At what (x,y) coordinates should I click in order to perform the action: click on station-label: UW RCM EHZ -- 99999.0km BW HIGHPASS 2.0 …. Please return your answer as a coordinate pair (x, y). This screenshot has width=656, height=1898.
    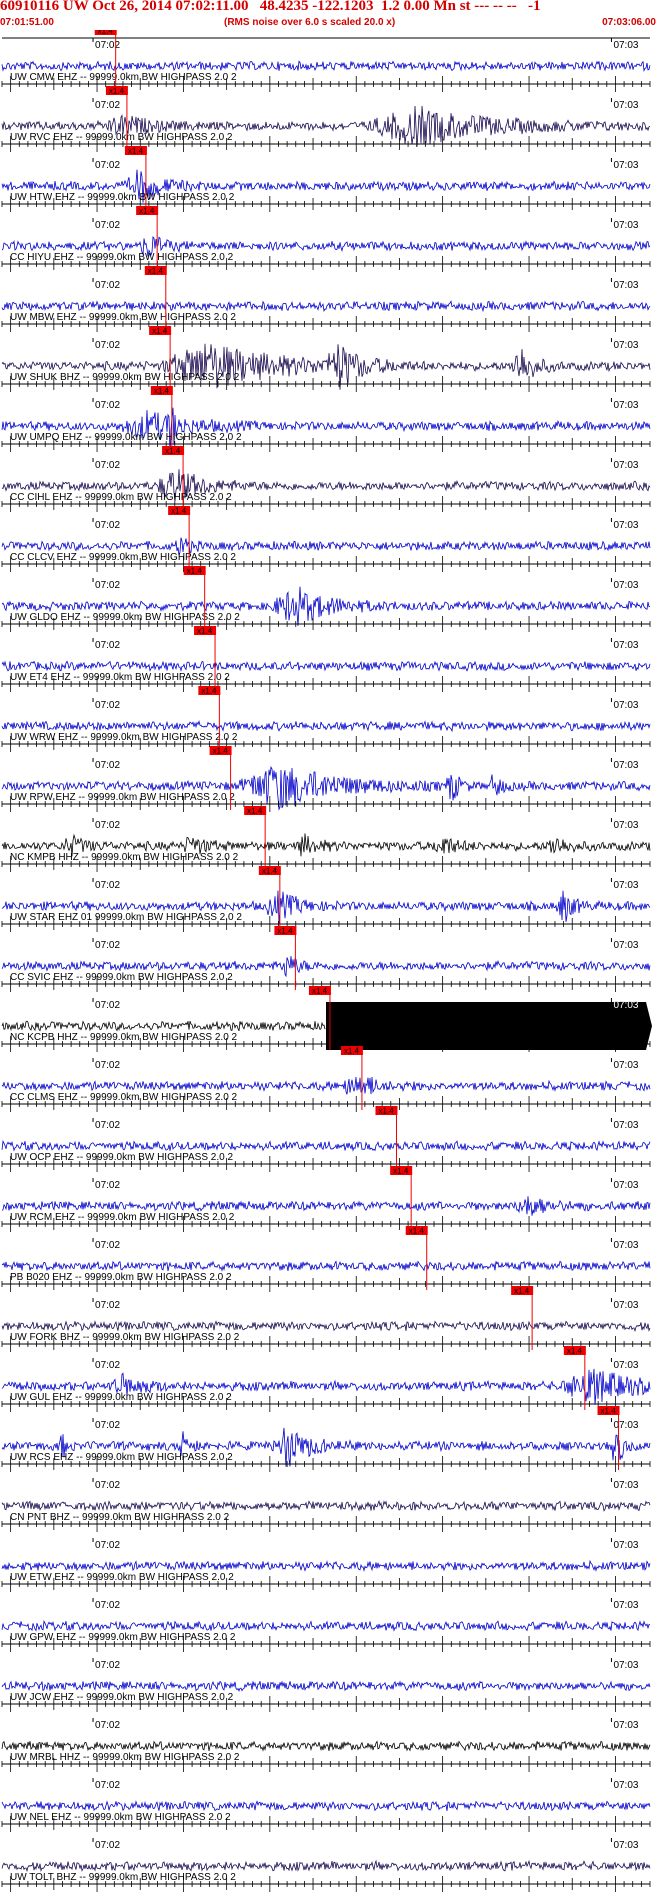
    Looking at the image, I should click on (122, 1217).